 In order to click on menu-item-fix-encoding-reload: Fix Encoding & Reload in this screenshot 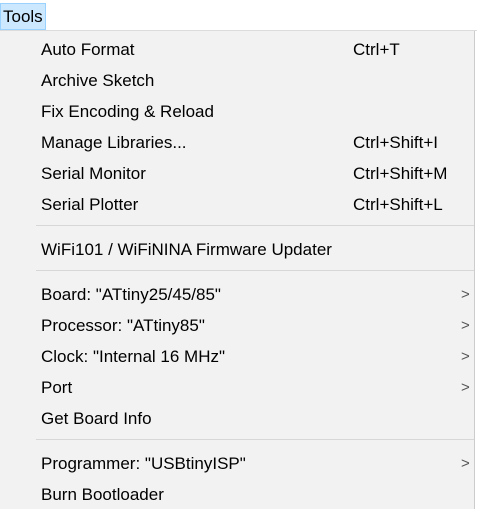, I will do `click(237, 111)`.